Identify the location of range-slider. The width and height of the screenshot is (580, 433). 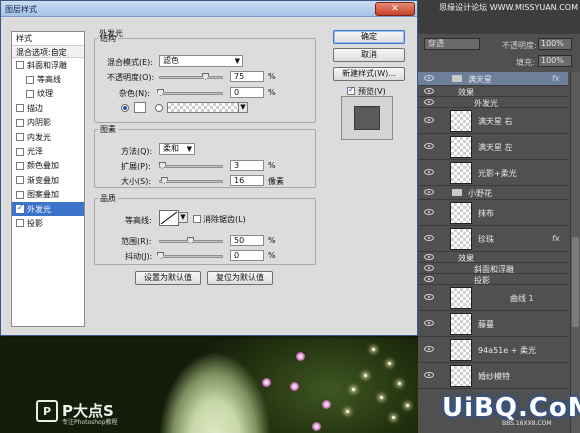
(191, 240).